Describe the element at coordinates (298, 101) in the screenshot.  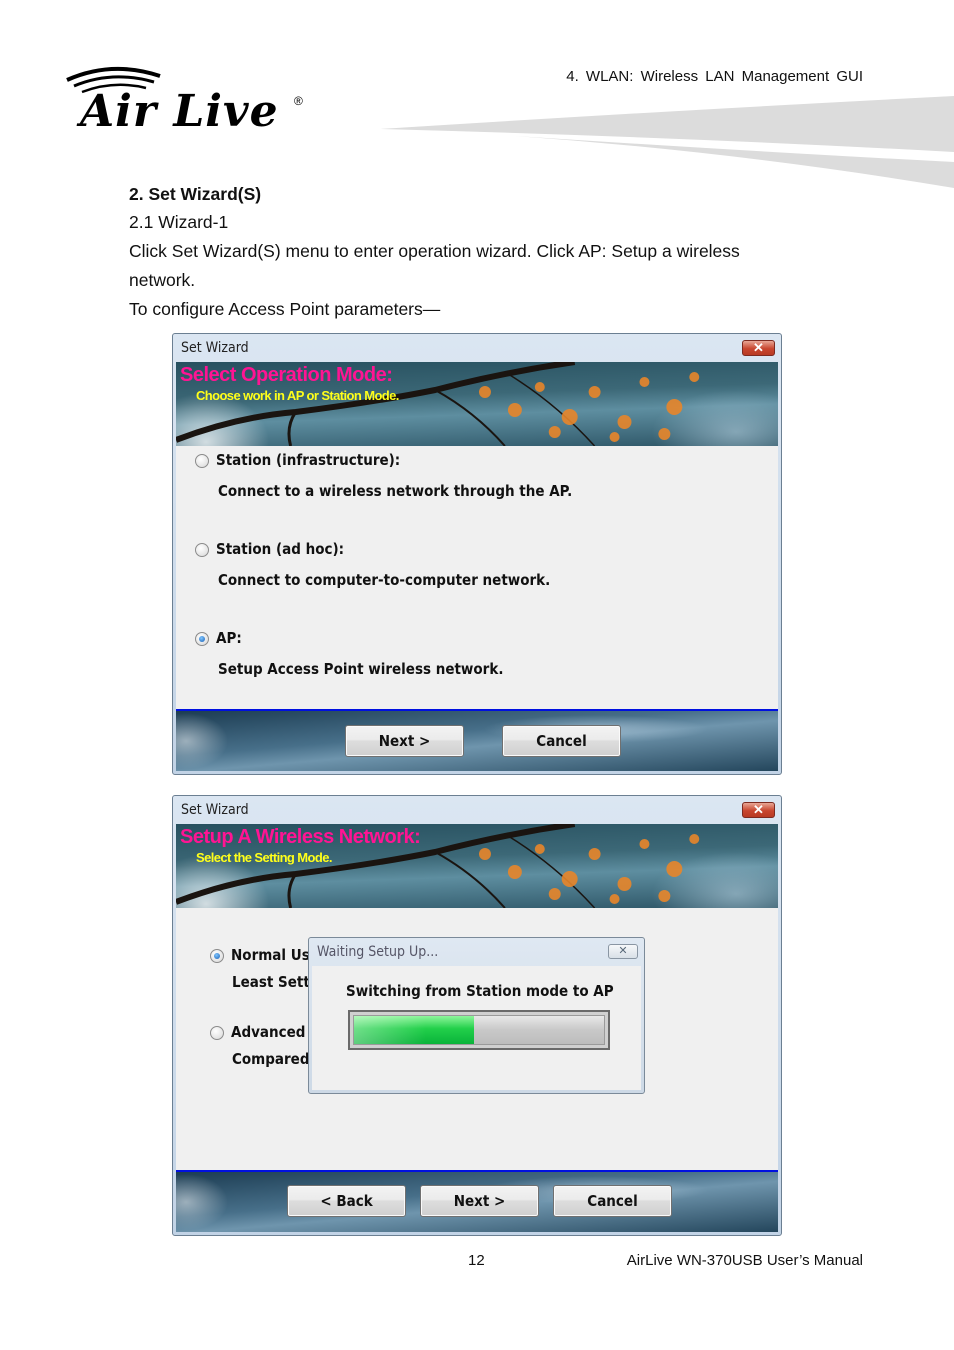
I see `registered-mark: ®` at that location.